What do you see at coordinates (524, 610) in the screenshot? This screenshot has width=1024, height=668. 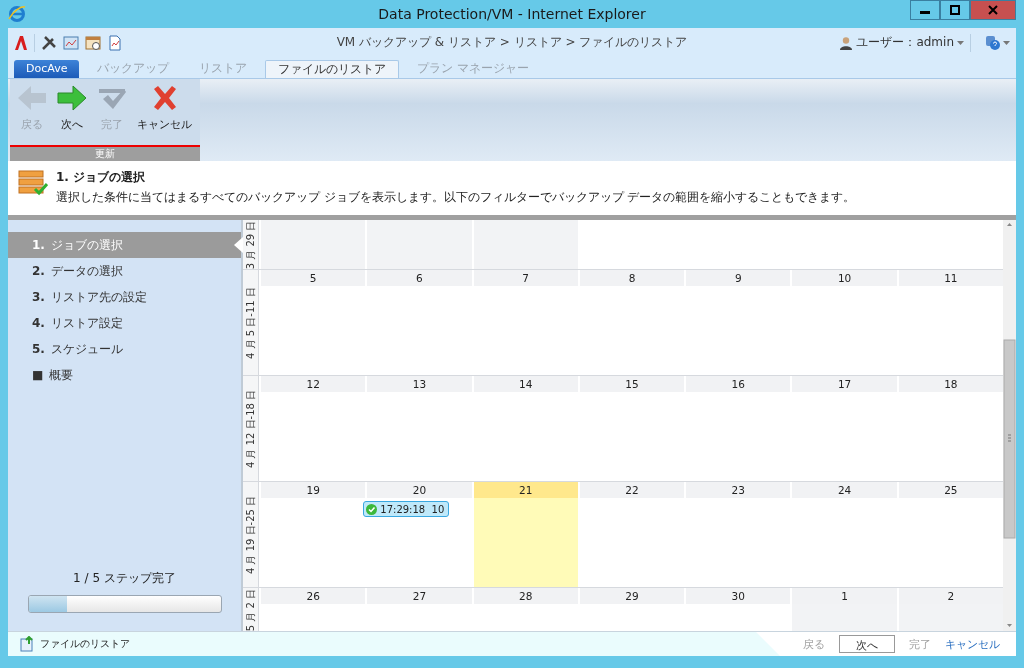 I see `calendar-day: 28` at bounding box center [524, 610].